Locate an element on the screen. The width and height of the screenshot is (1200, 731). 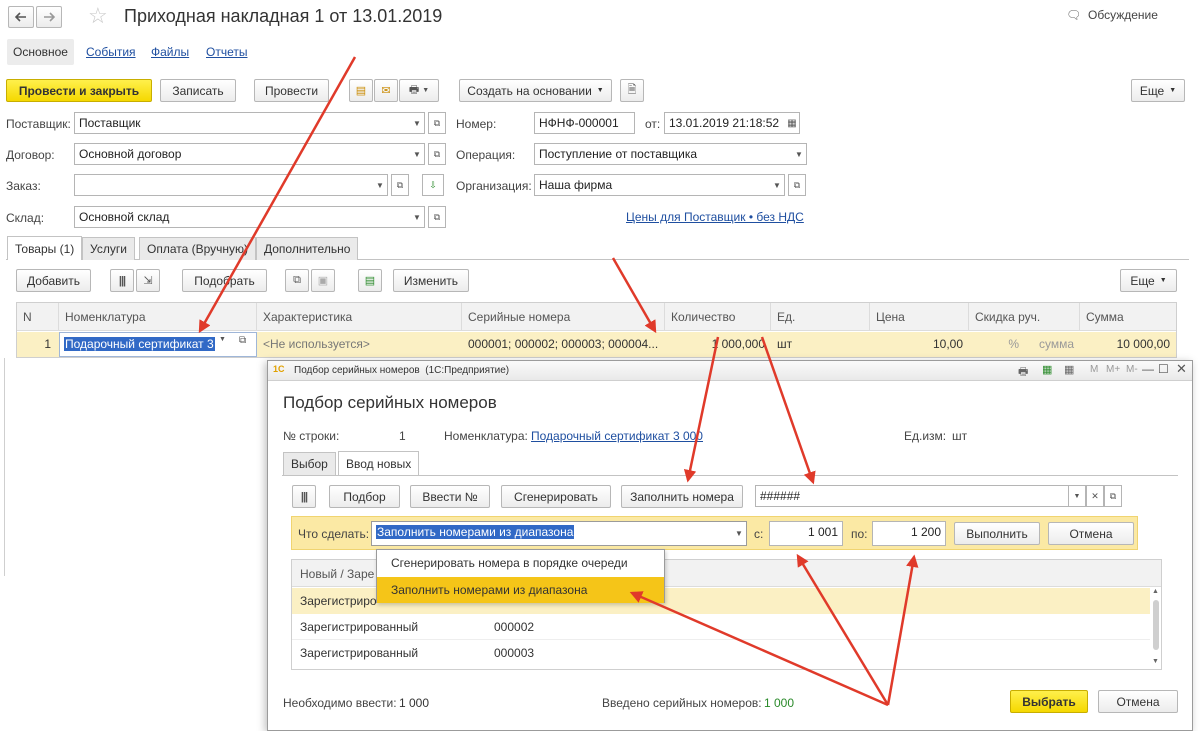
mask-dropdown-button: ▼ is located at coordinates (1077, 496).